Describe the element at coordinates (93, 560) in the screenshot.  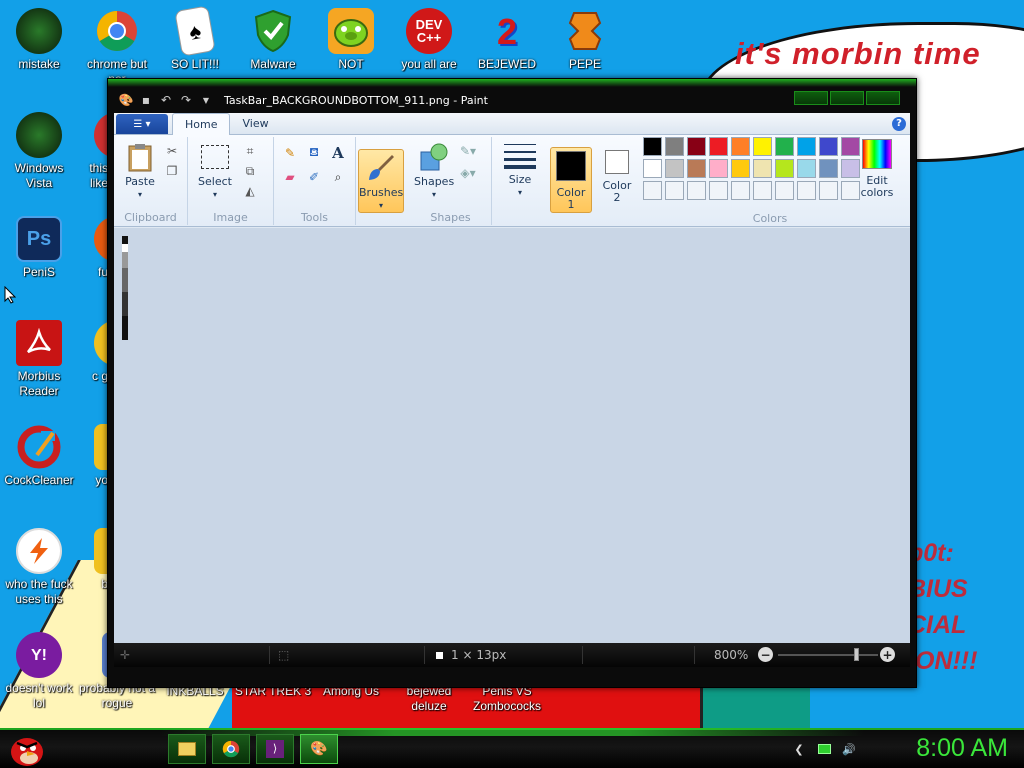
I see `desktop-icon-b: b` at that location.